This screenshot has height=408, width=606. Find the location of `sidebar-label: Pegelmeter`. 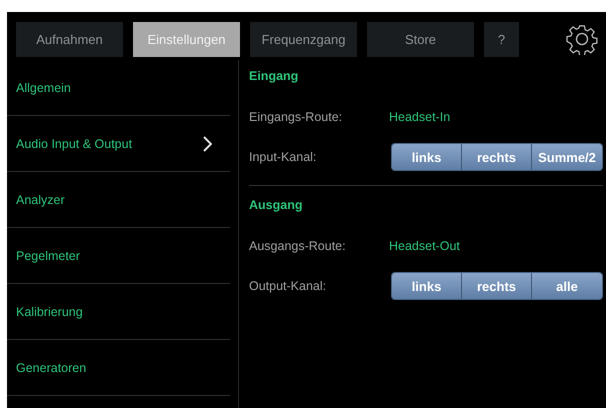

sidebar-label: Pegelmeter is located at coordinates (48, 255).